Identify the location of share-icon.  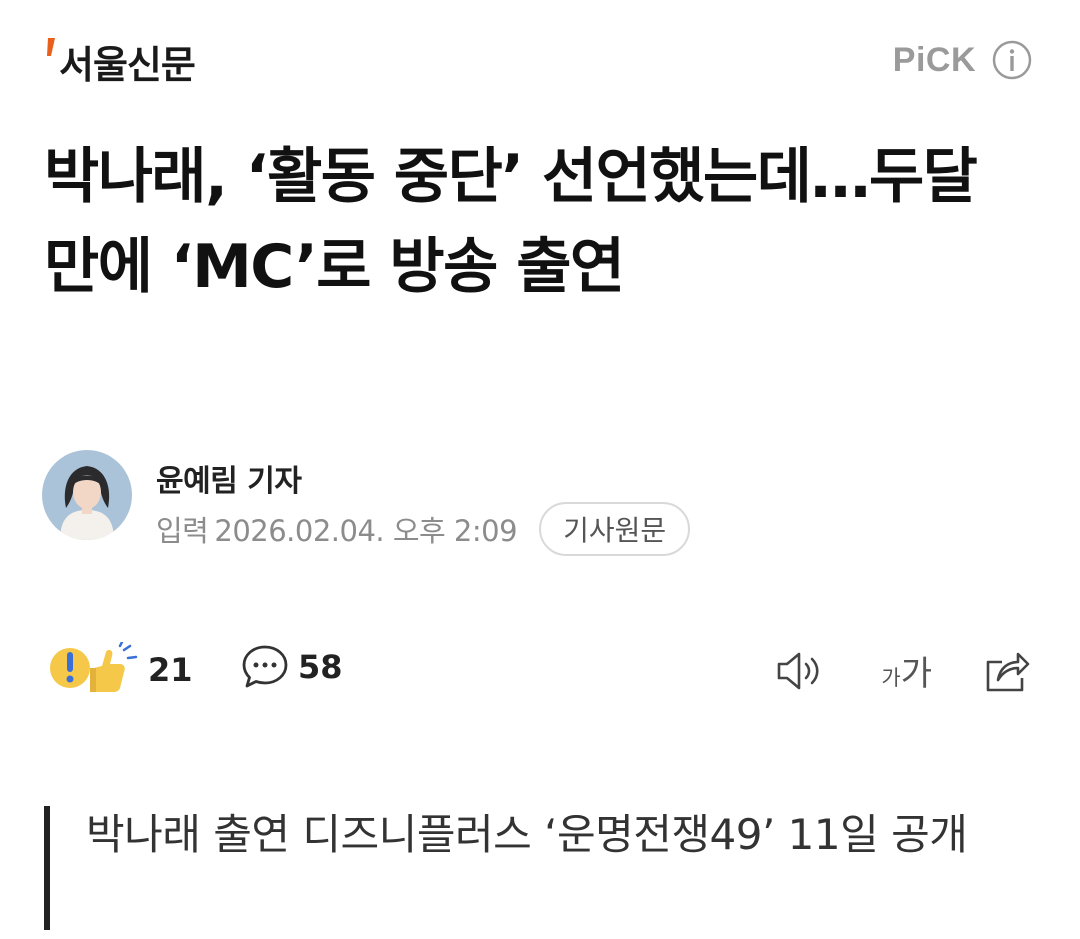
(1007, 671).